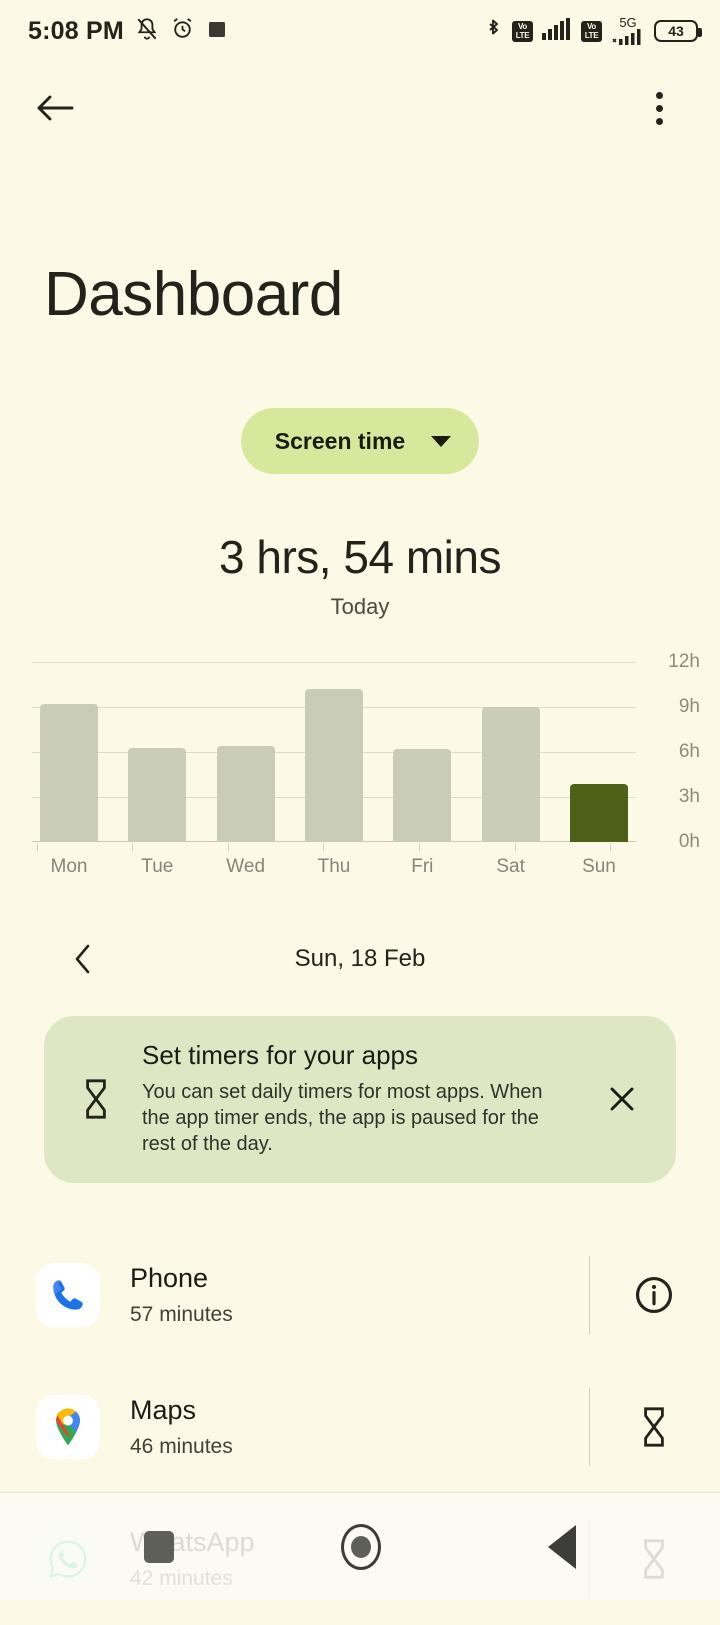  What do you see at coordinates (689, 841) in the screenshot?
I see `chart-y-label: 0h` at bounding box center [689, 841].